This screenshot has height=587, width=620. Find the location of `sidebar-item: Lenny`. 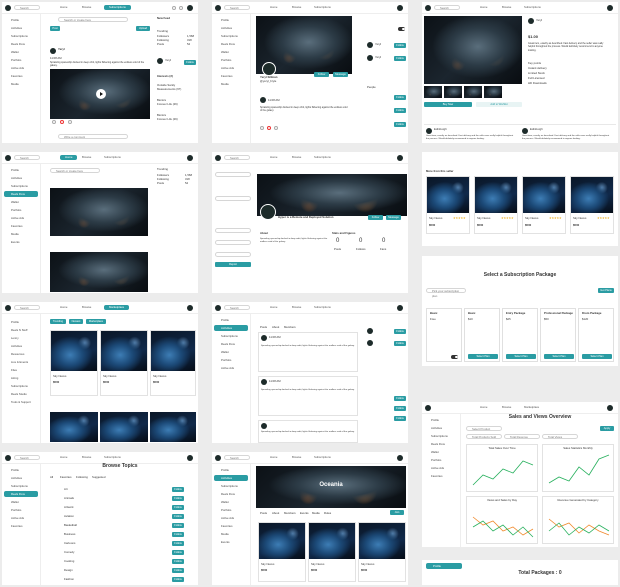

sidebar-item: Lenny is located at coordinates (21, 338).